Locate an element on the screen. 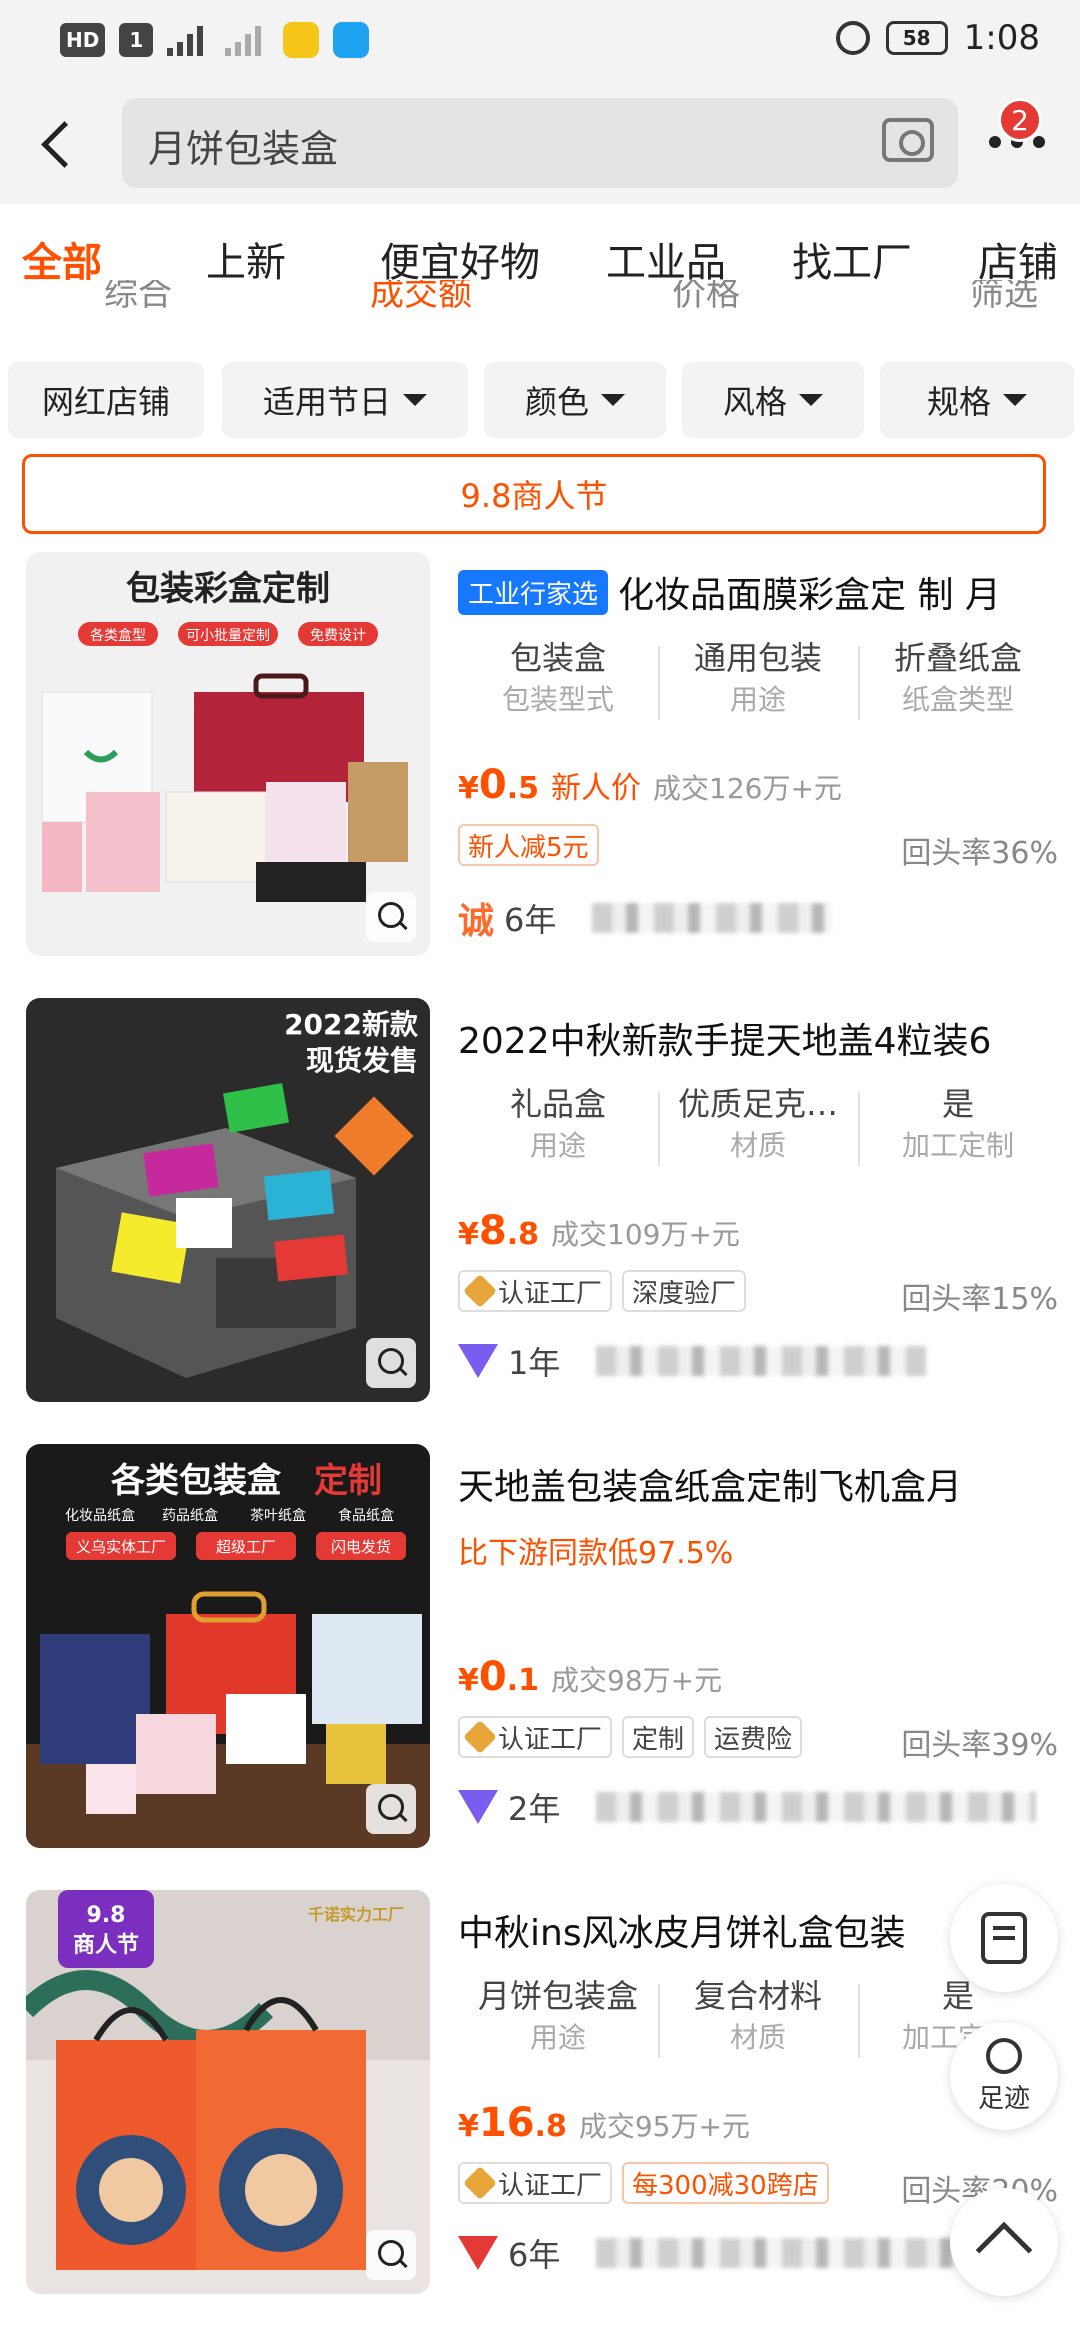 The image size is (1080, 2340). attr-cell: 折叠纸盒 纸盒类型 is located at coordinates (958, 683).